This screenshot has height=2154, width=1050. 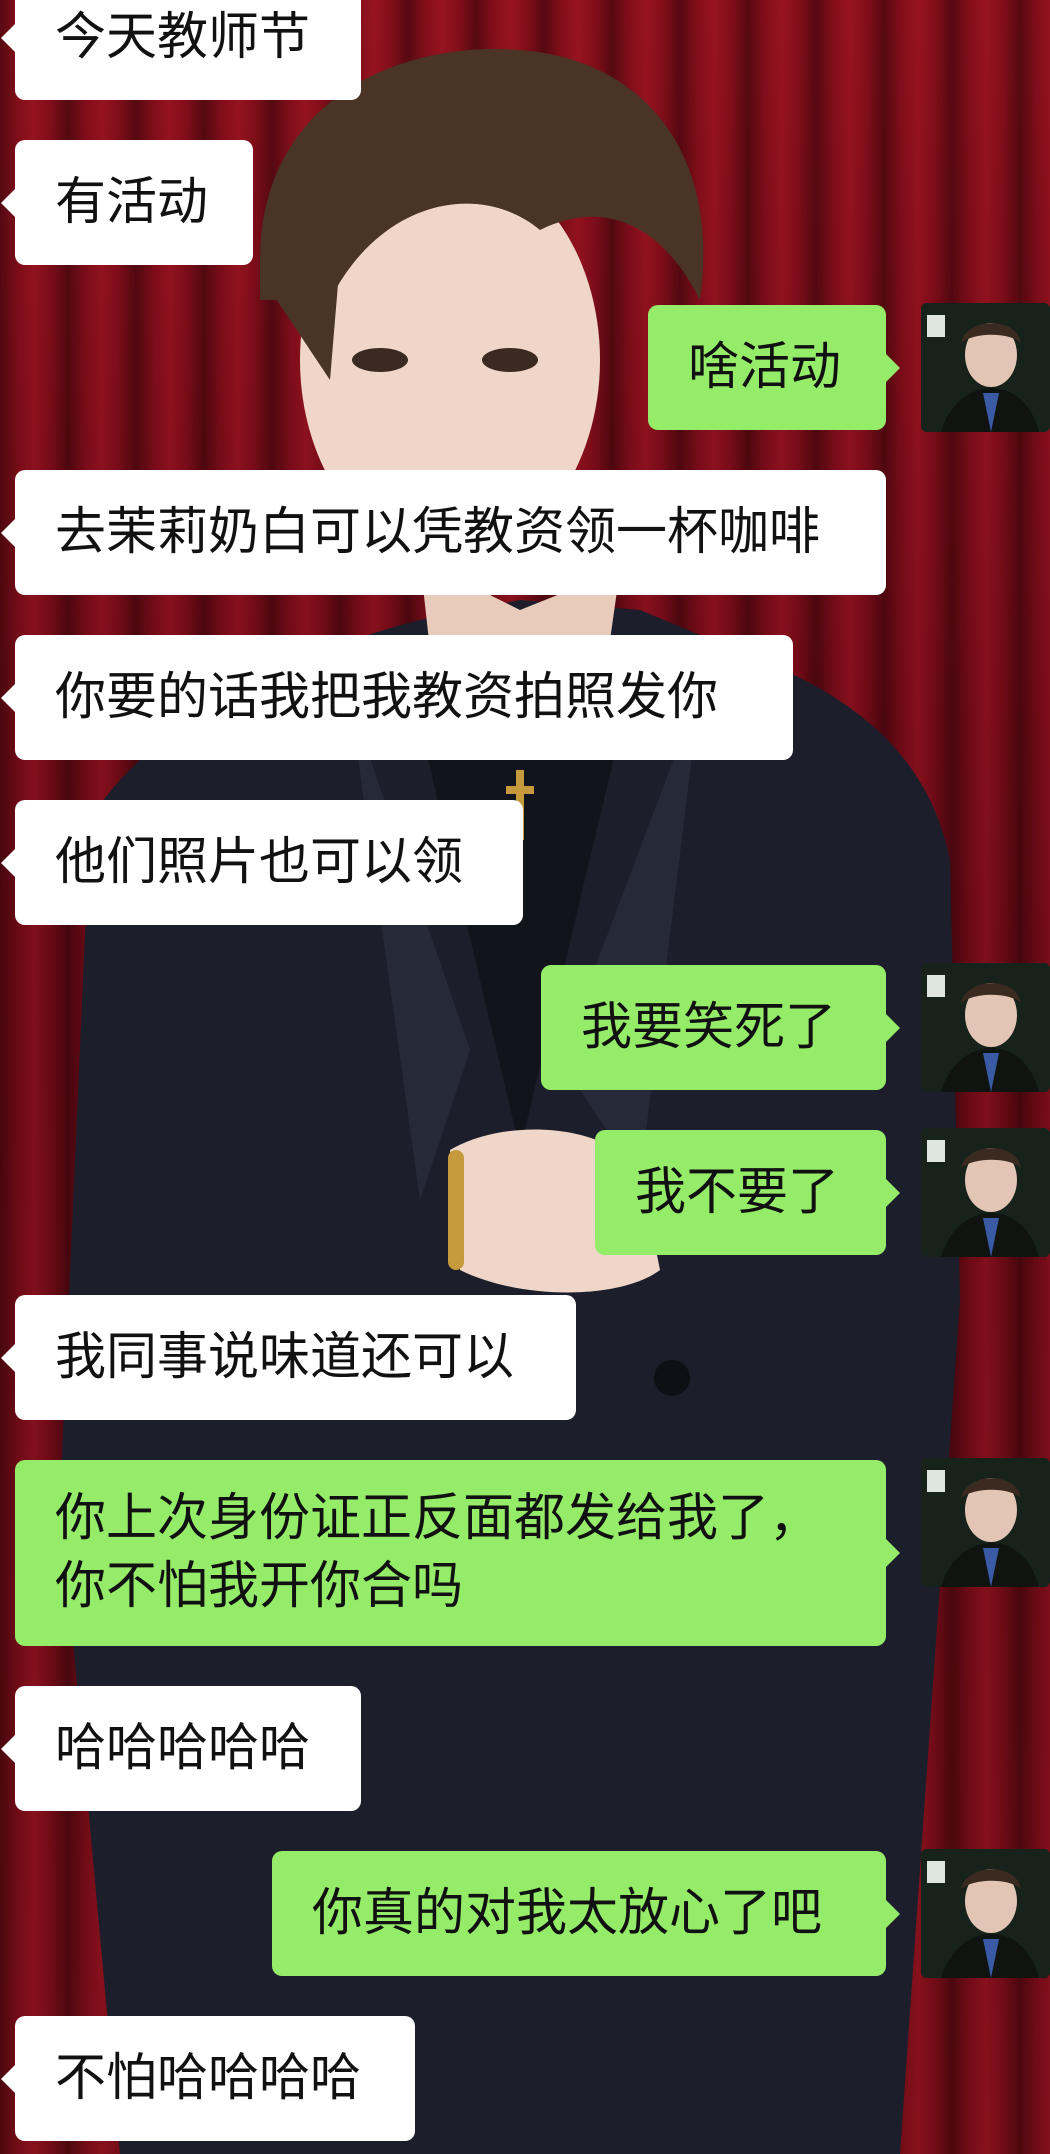 I want to click on message-text: 哈哈哈哈哈, so click(x=183, y=1748).